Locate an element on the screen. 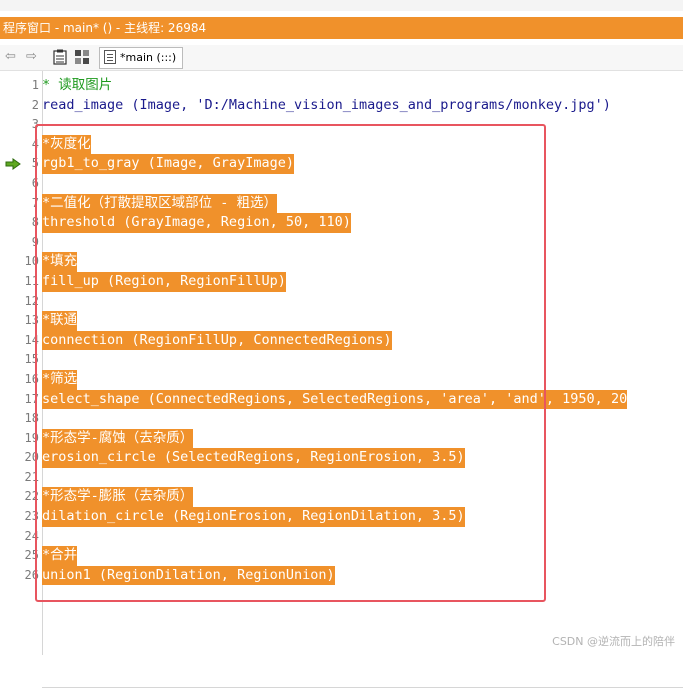 This screenshot has width=683, height=688. code-line: 24 is located at coordinates (341, 537).